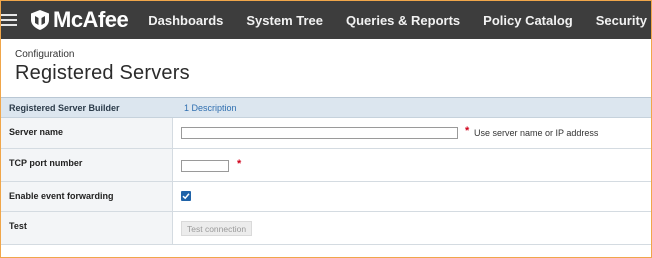  What do you see at coordinates (205, 166) in the screenshot?
I see `tcp-port-input` at bounding box center [205, 166].